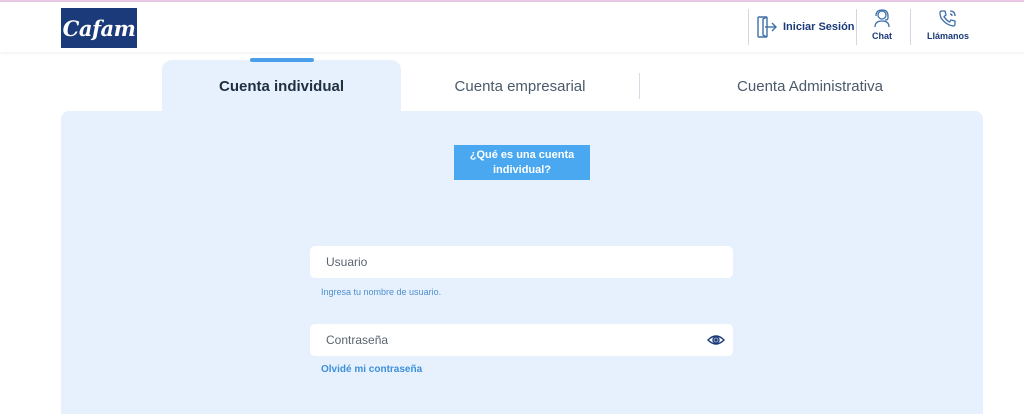 The image size is (1024, 414). Describe the element at coordinates (357, 340) in the screenshot. I see `password-placeholder: Contraseña` at that location.